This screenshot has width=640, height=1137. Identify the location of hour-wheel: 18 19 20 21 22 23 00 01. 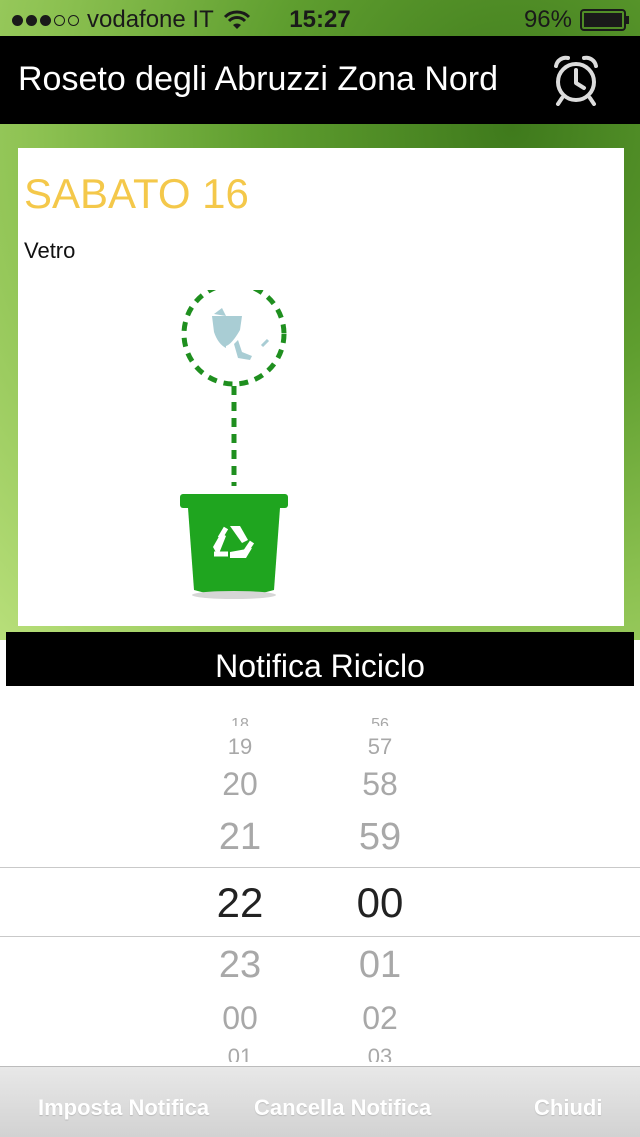
(240, 876).